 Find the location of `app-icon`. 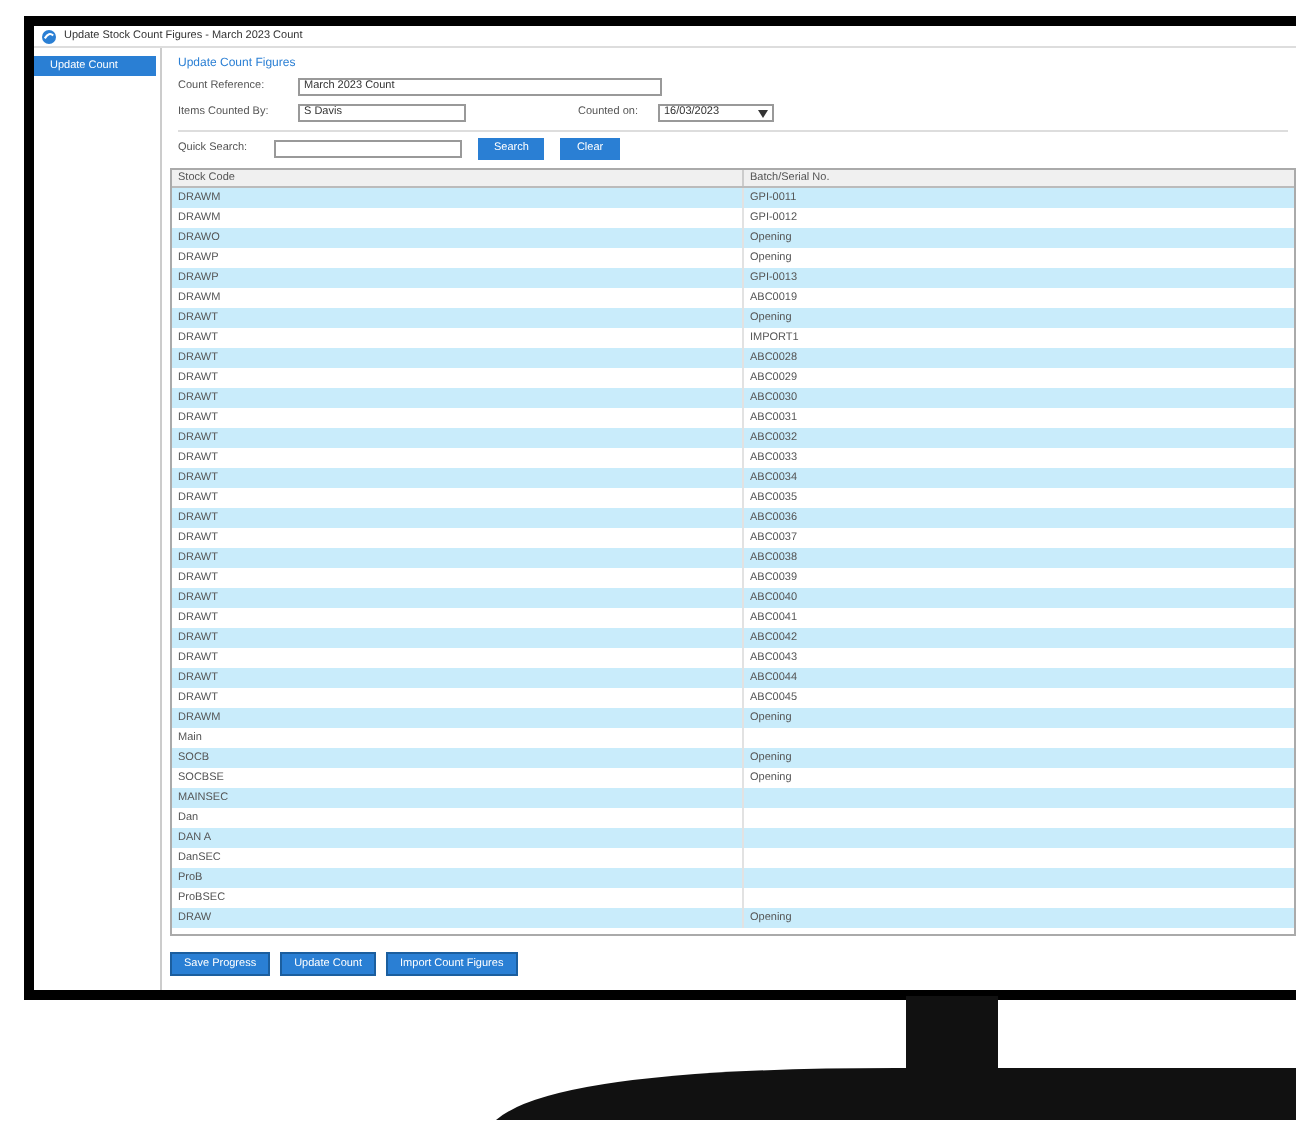

app-icon is located at coordinates (49, 36).